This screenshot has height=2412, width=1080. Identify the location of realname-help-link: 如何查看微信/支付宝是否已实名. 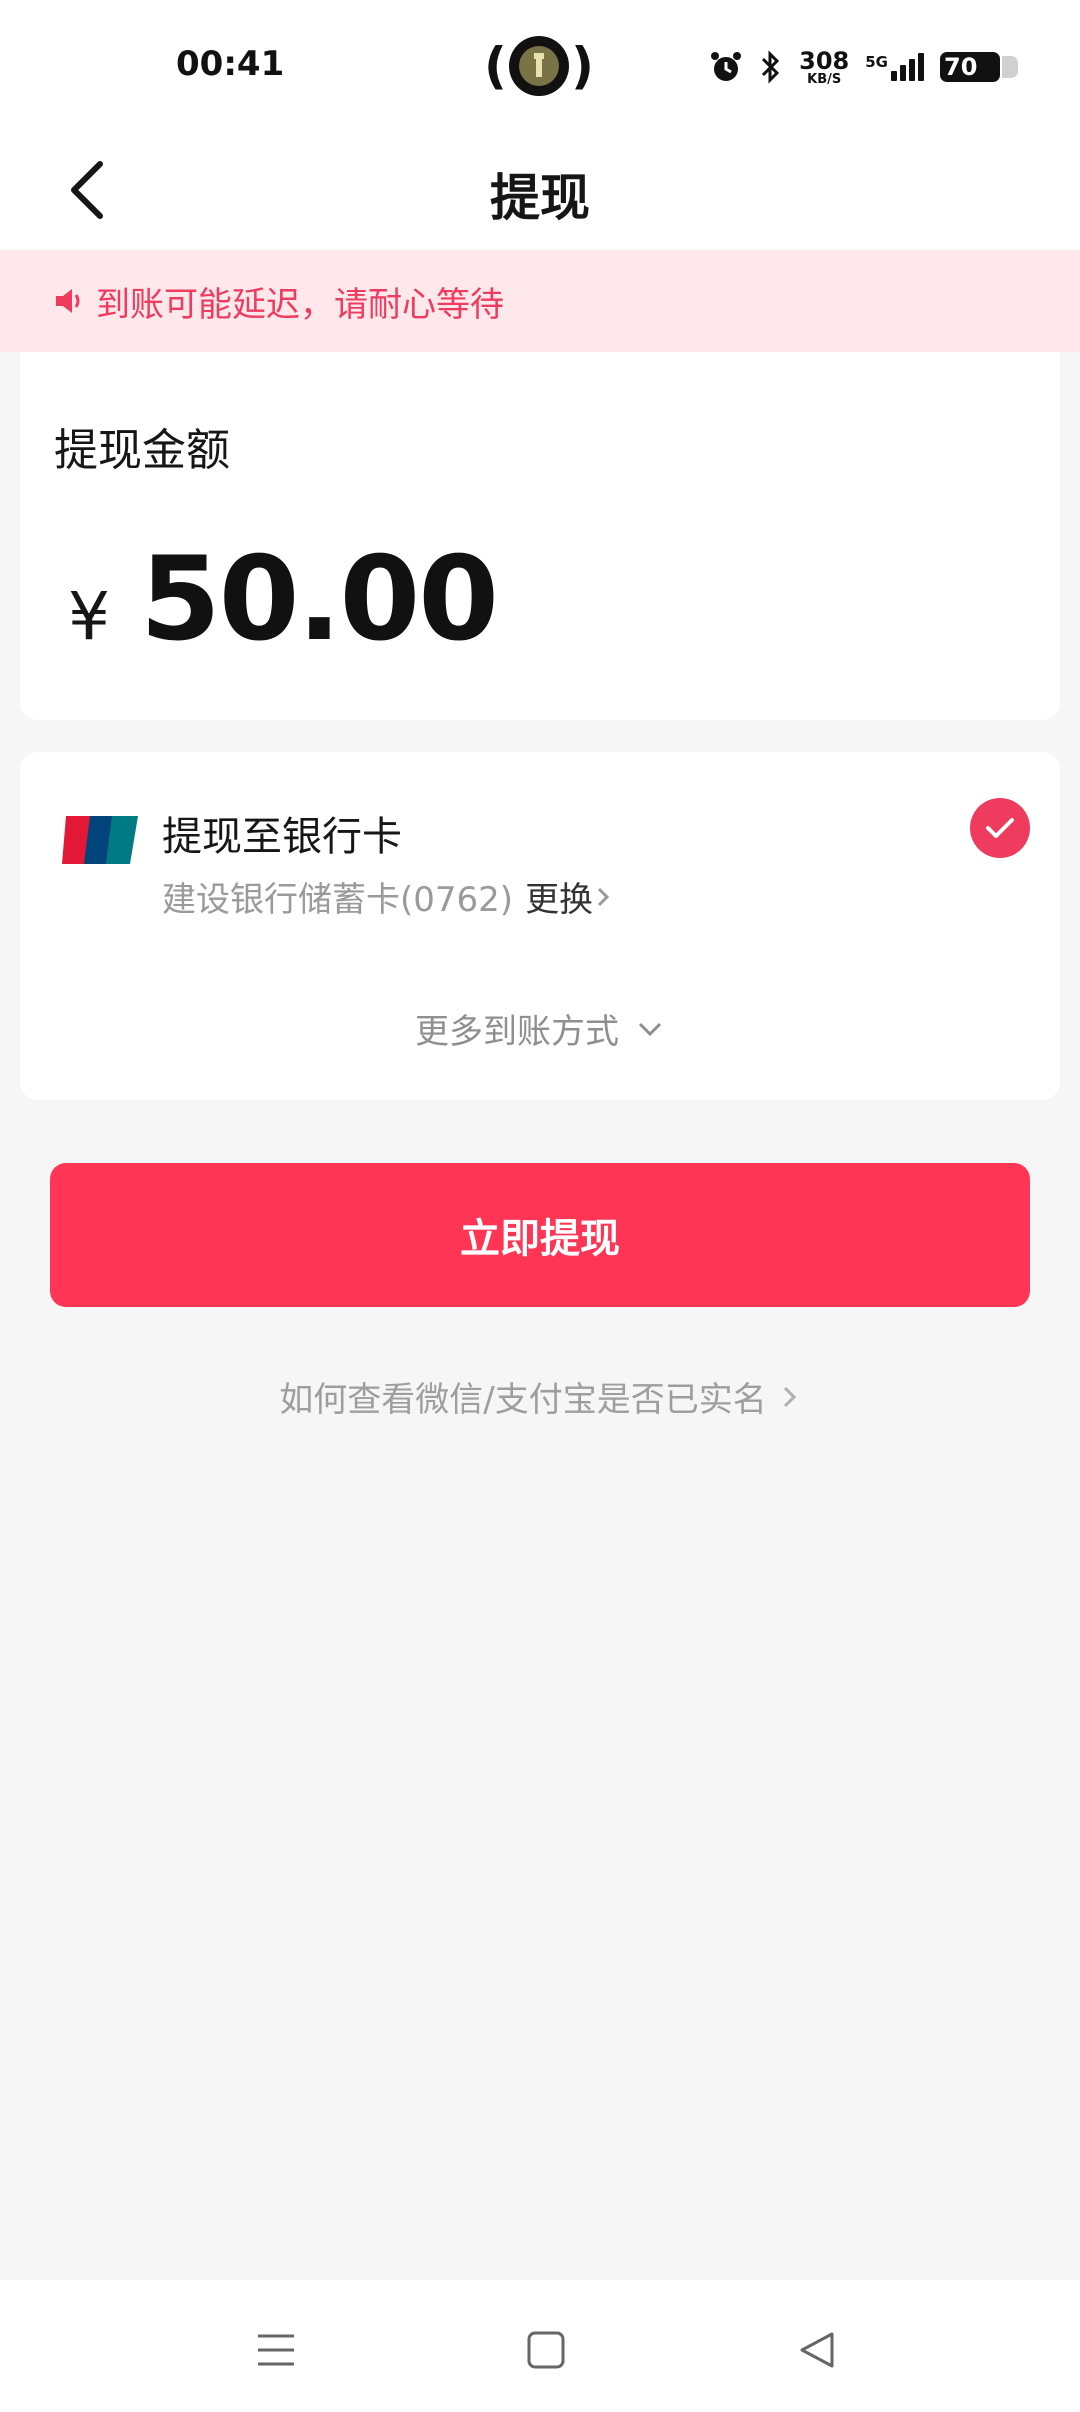
(540, 1396).